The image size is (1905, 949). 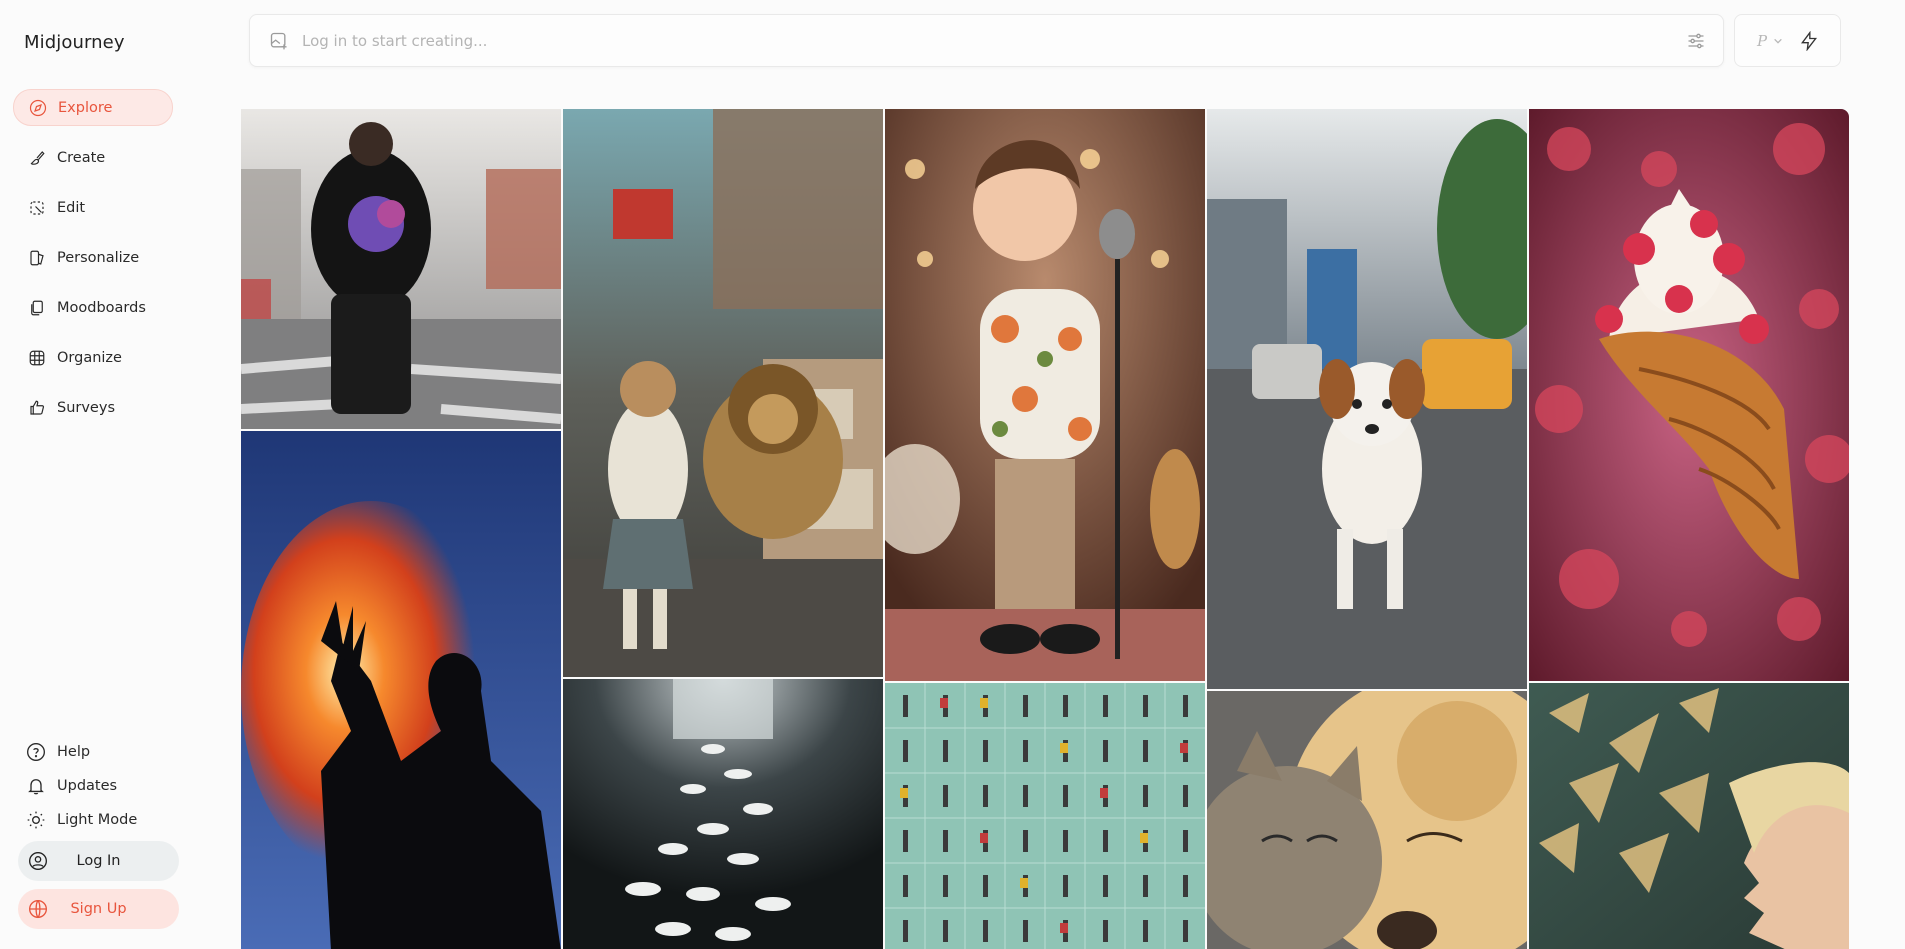 What do you see at coordinates (71, 207) in the screenshot?
I see `sidebar-item-label: Edit` at bounding box center [71, 207].